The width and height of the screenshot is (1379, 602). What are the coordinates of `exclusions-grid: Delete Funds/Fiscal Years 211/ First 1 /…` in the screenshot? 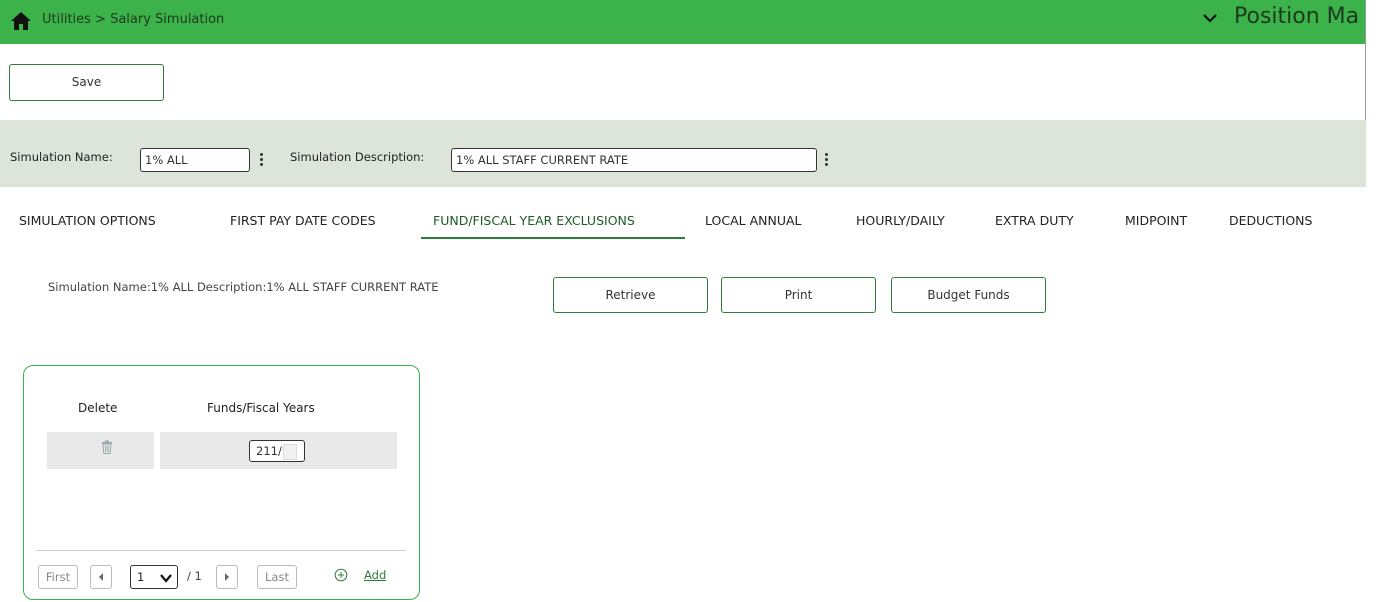 It's located at (221, 482).